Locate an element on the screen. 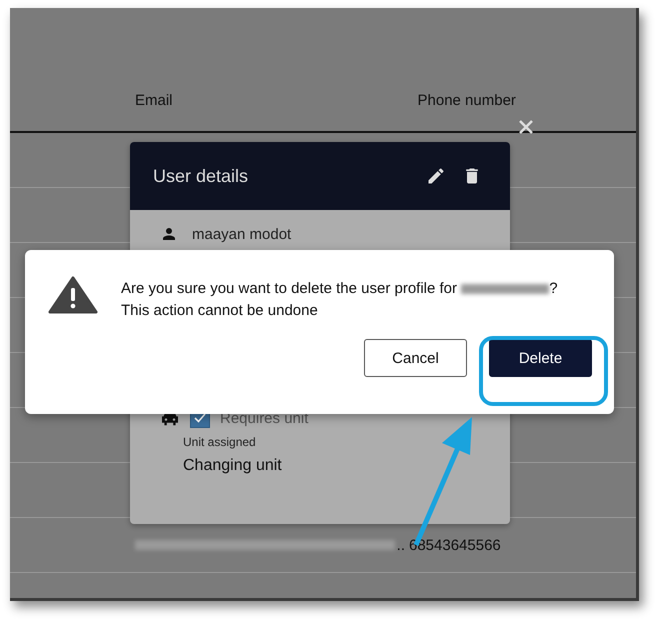  edit-icon is located at coordinates (436, 176).